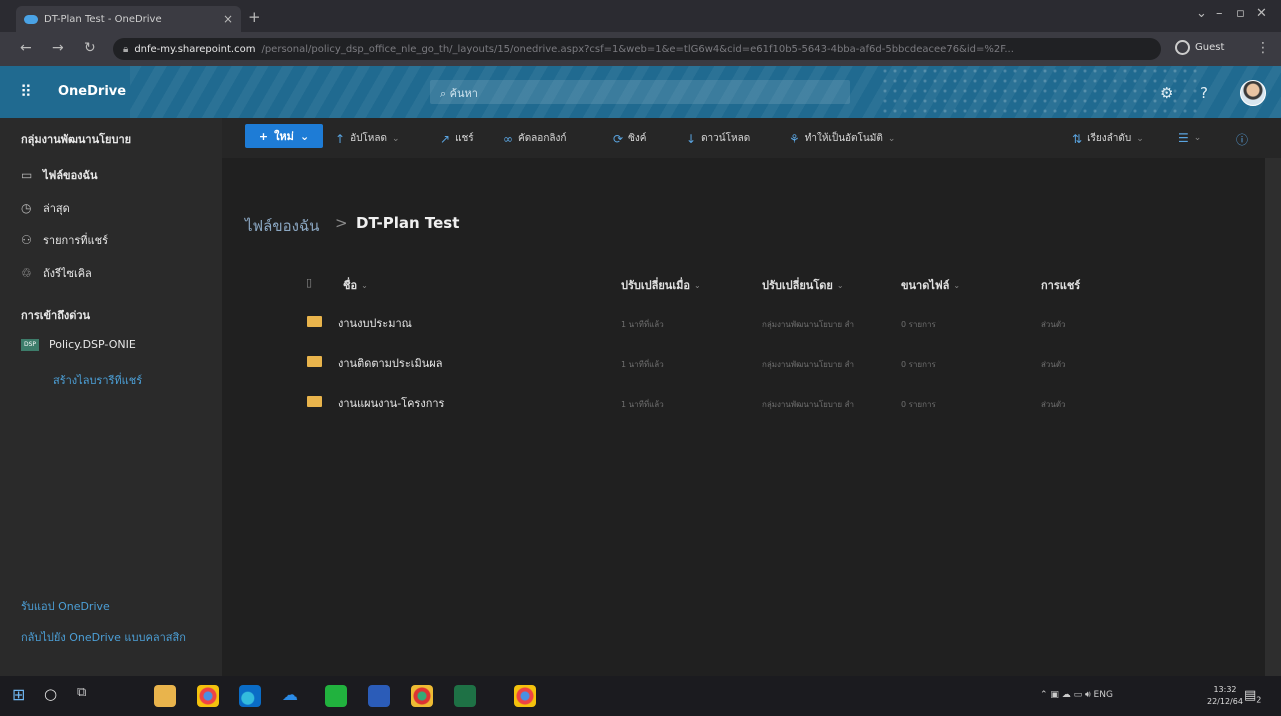  I want to click on sync-icon: ⟳, so click(618, 138).